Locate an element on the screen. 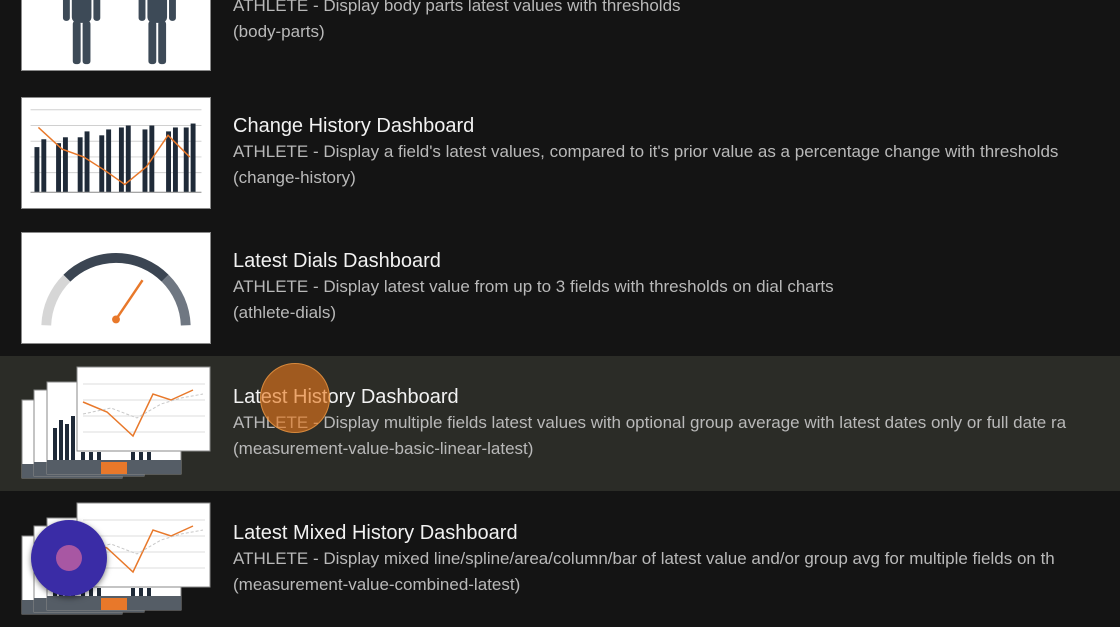 This screenshot has width=1120, height=627. dashboard-code: (body-parts) is located at coordinates (279, 31).